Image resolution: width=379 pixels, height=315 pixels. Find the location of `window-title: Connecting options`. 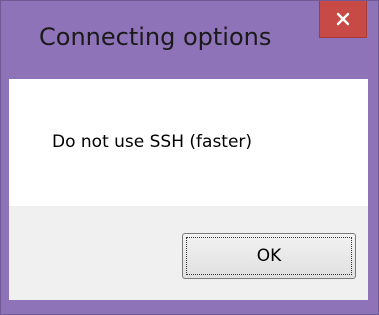

window-title: Connecting options is located at coordinates (155, 37).